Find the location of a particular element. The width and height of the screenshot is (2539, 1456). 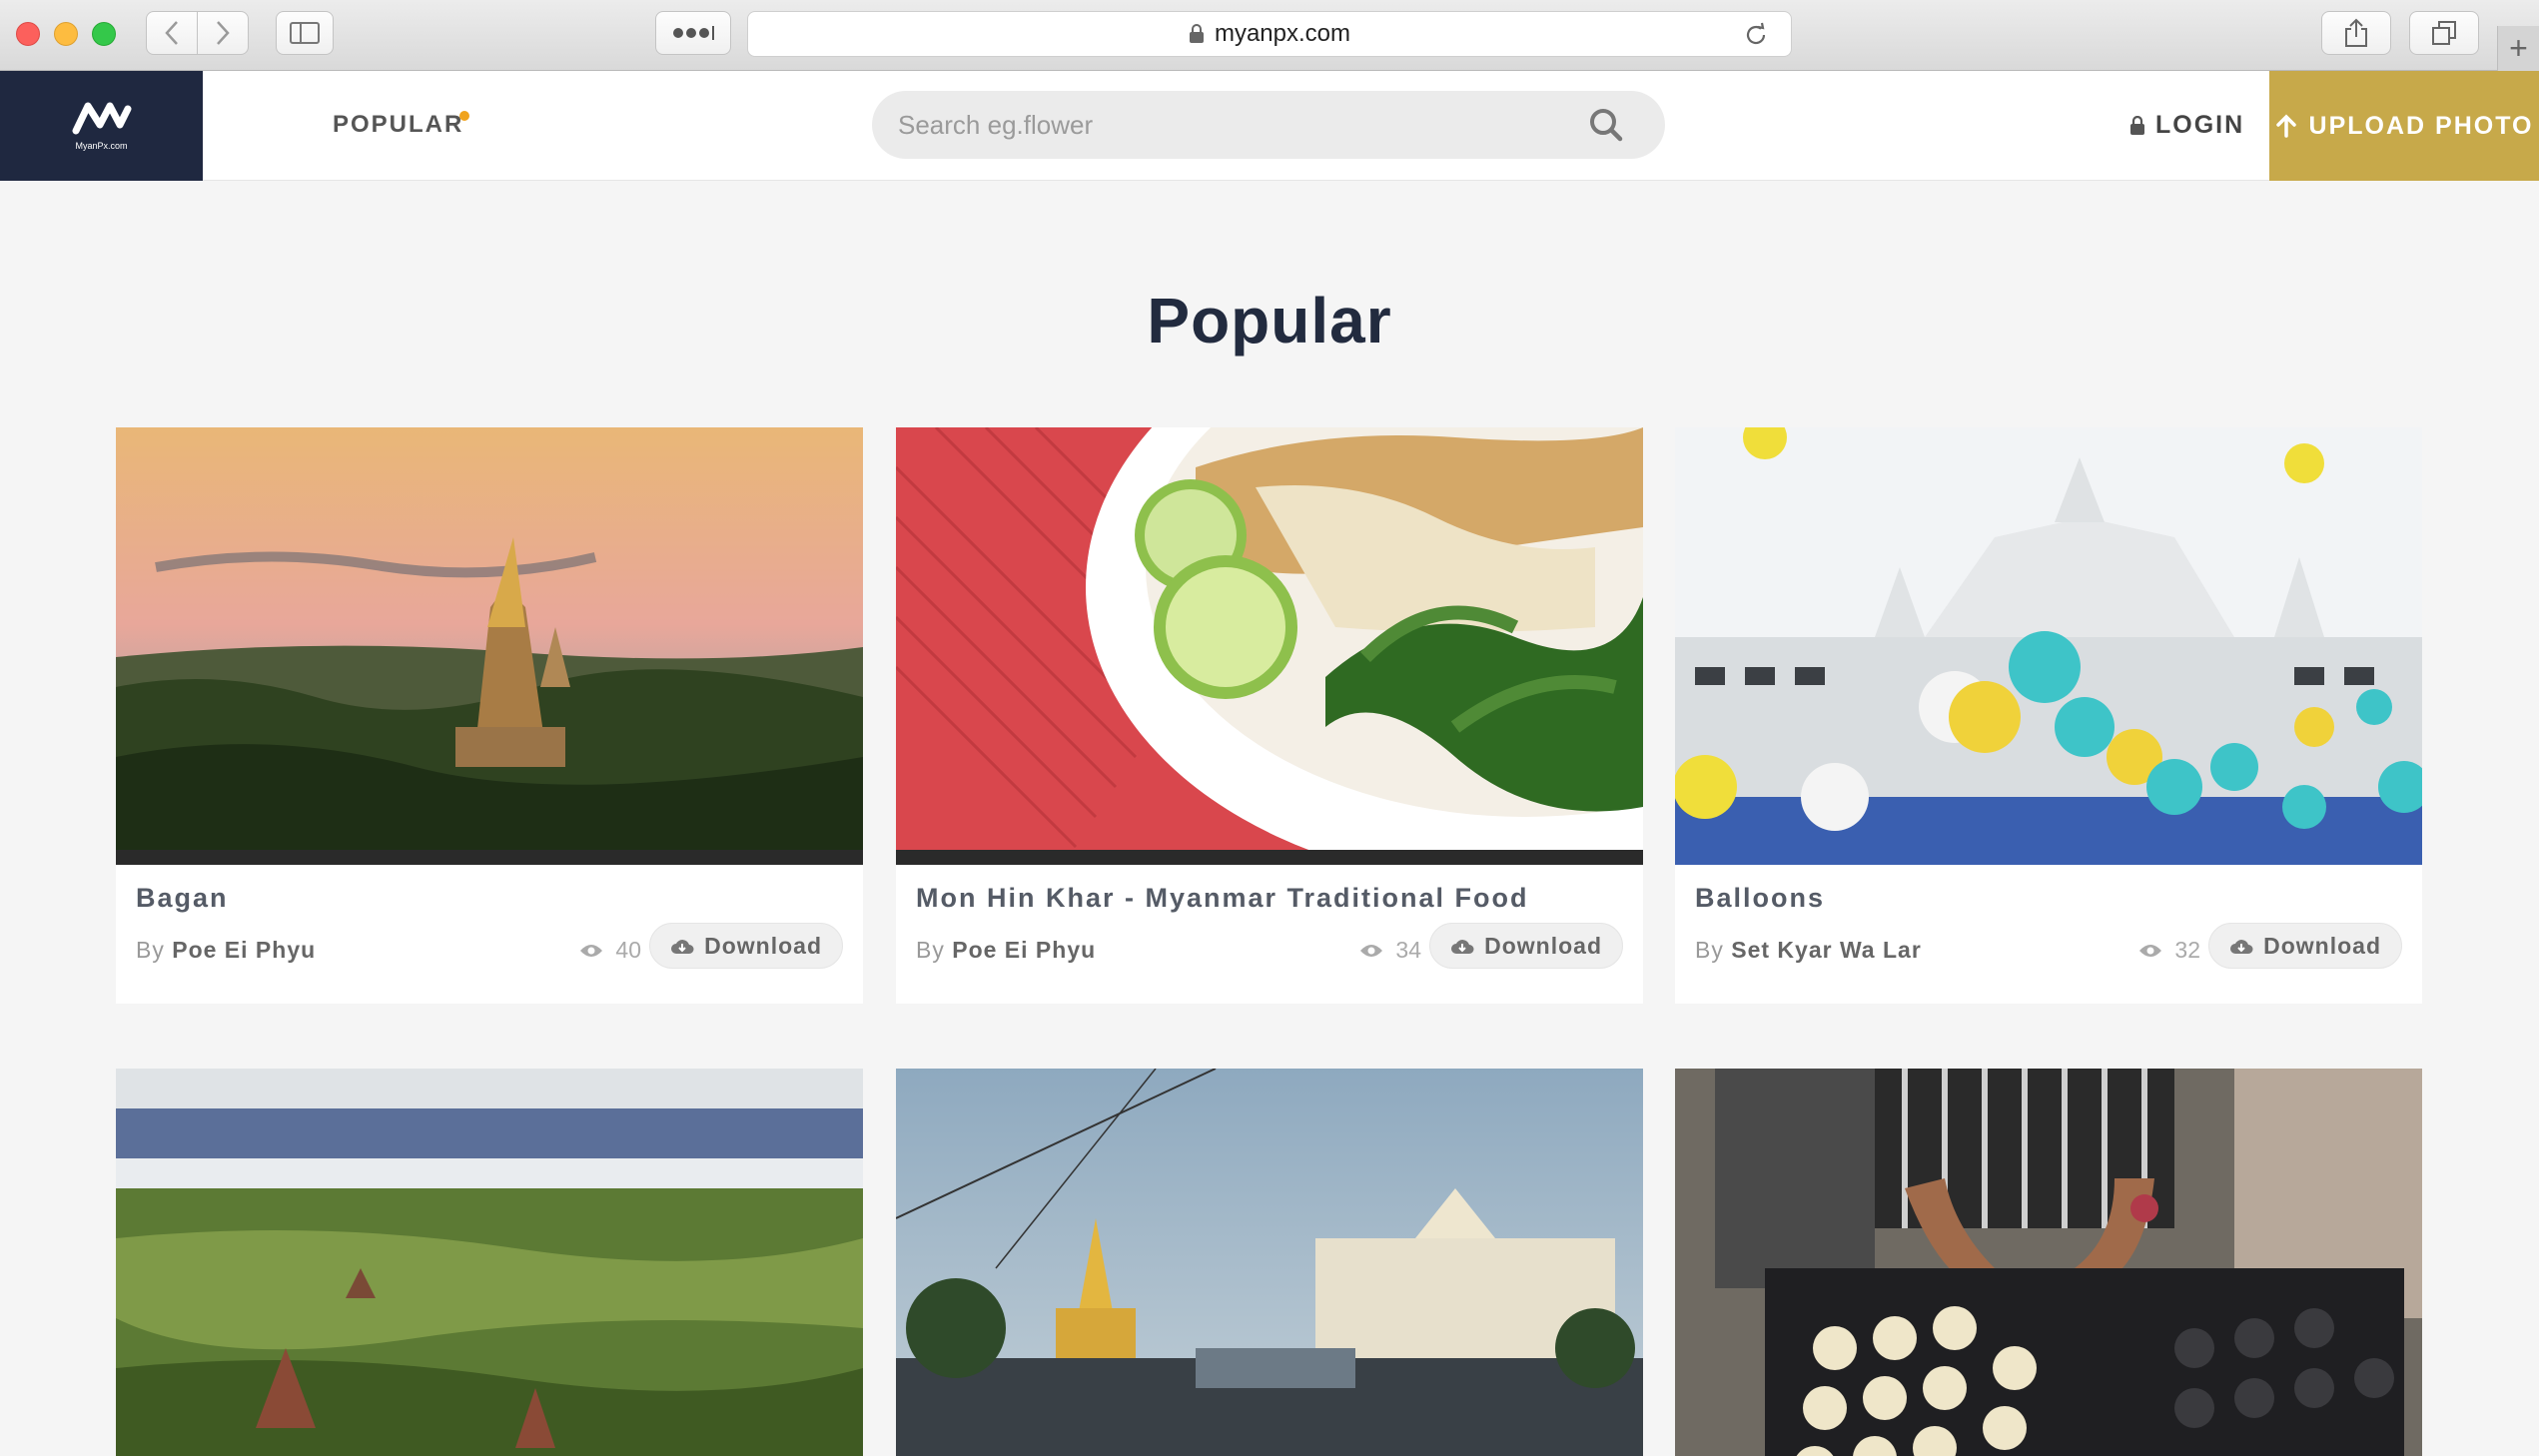

new-tab-button: + is located at coordinates (2518, 48).